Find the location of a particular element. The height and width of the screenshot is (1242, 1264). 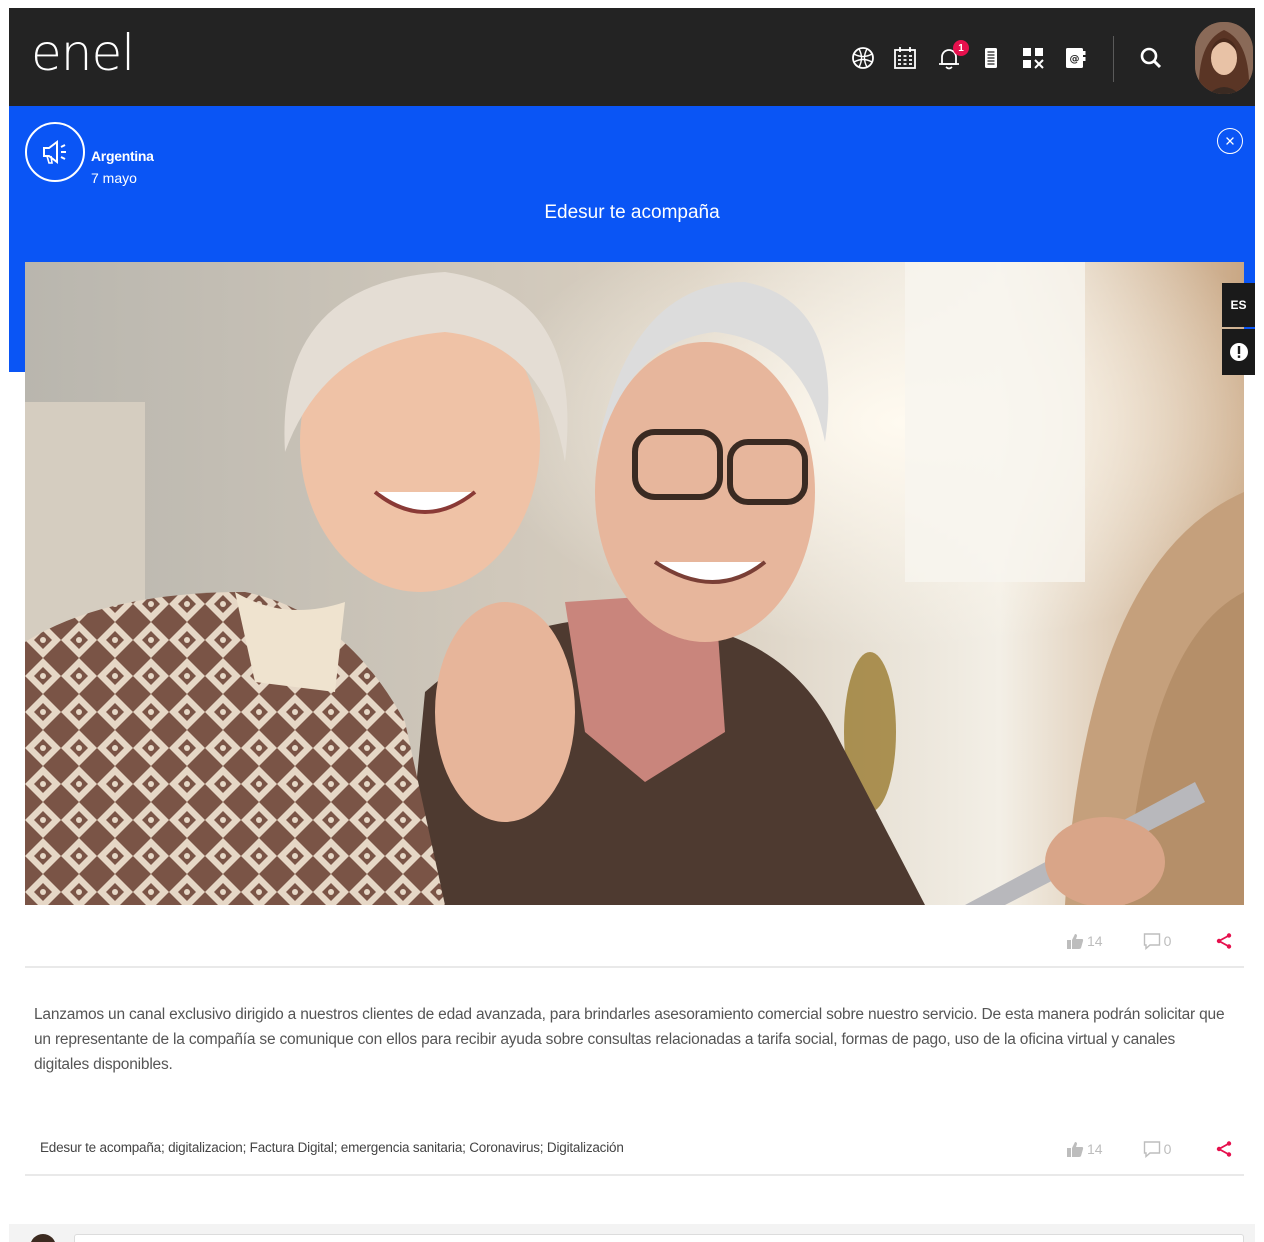

alert-icon is located at coordinates (1238, 352).